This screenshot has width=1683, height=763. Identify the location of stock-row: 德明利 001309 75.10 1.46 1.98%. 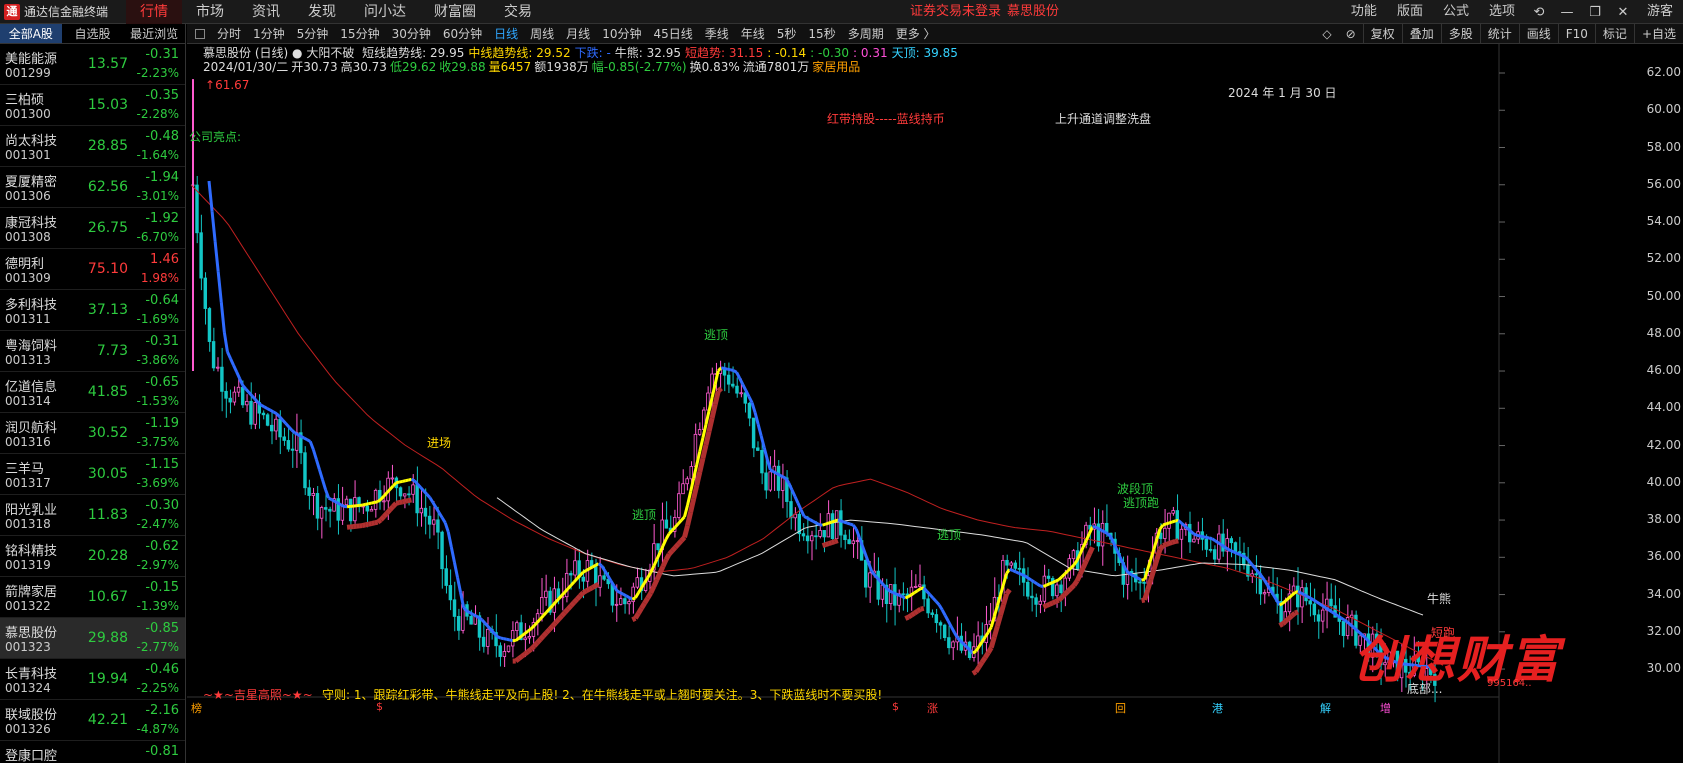
(92, 269).